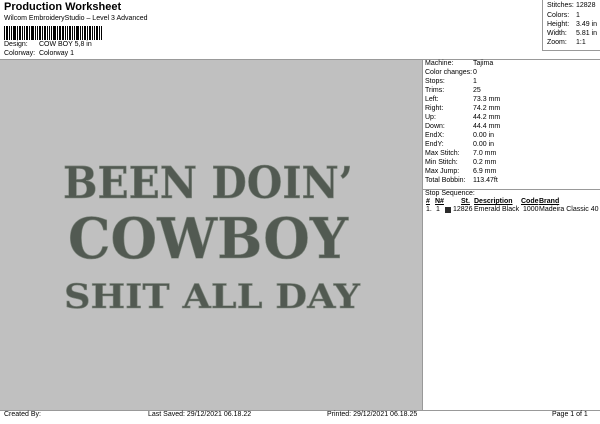 The image size is (600, 424). Describe the element at coordinates (560, 5) in the screenshot. I see `stitches-label: Stitches:` at that location.